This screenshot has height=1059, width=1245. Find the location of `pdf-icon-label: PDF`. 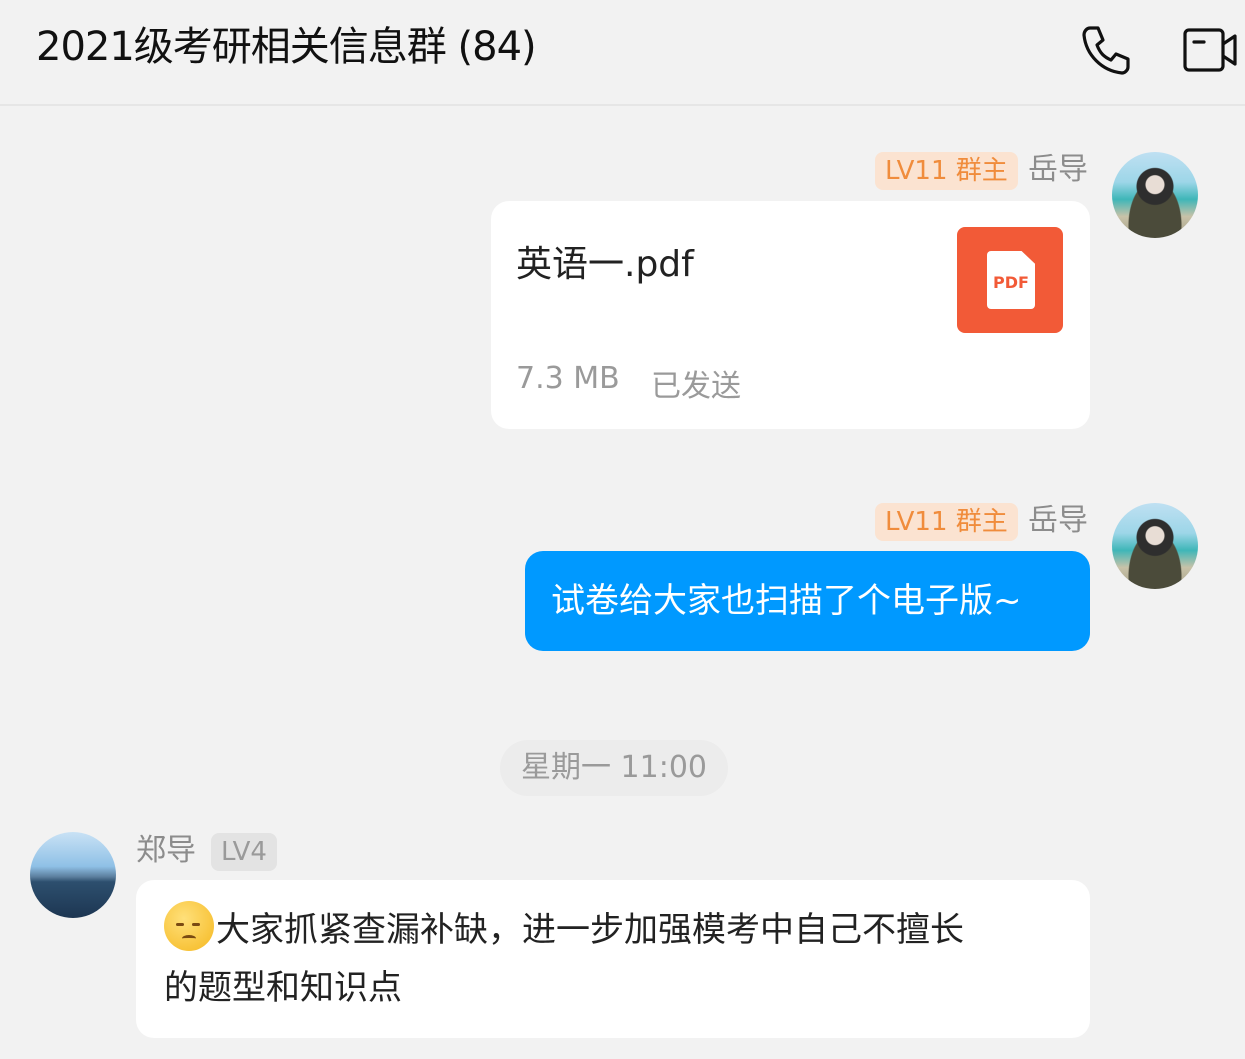

pdf-icon-label: PDF is located at coordinates (1011, 282).